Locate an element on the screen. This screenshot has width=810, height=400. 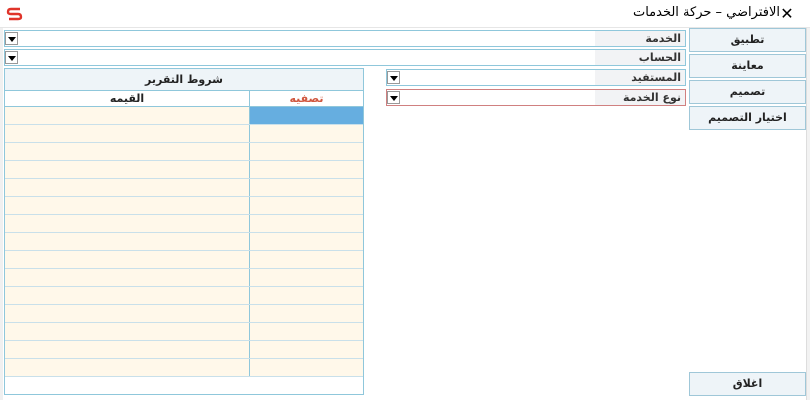
close-window-button: ✕ is located at coordinates (787, 14).